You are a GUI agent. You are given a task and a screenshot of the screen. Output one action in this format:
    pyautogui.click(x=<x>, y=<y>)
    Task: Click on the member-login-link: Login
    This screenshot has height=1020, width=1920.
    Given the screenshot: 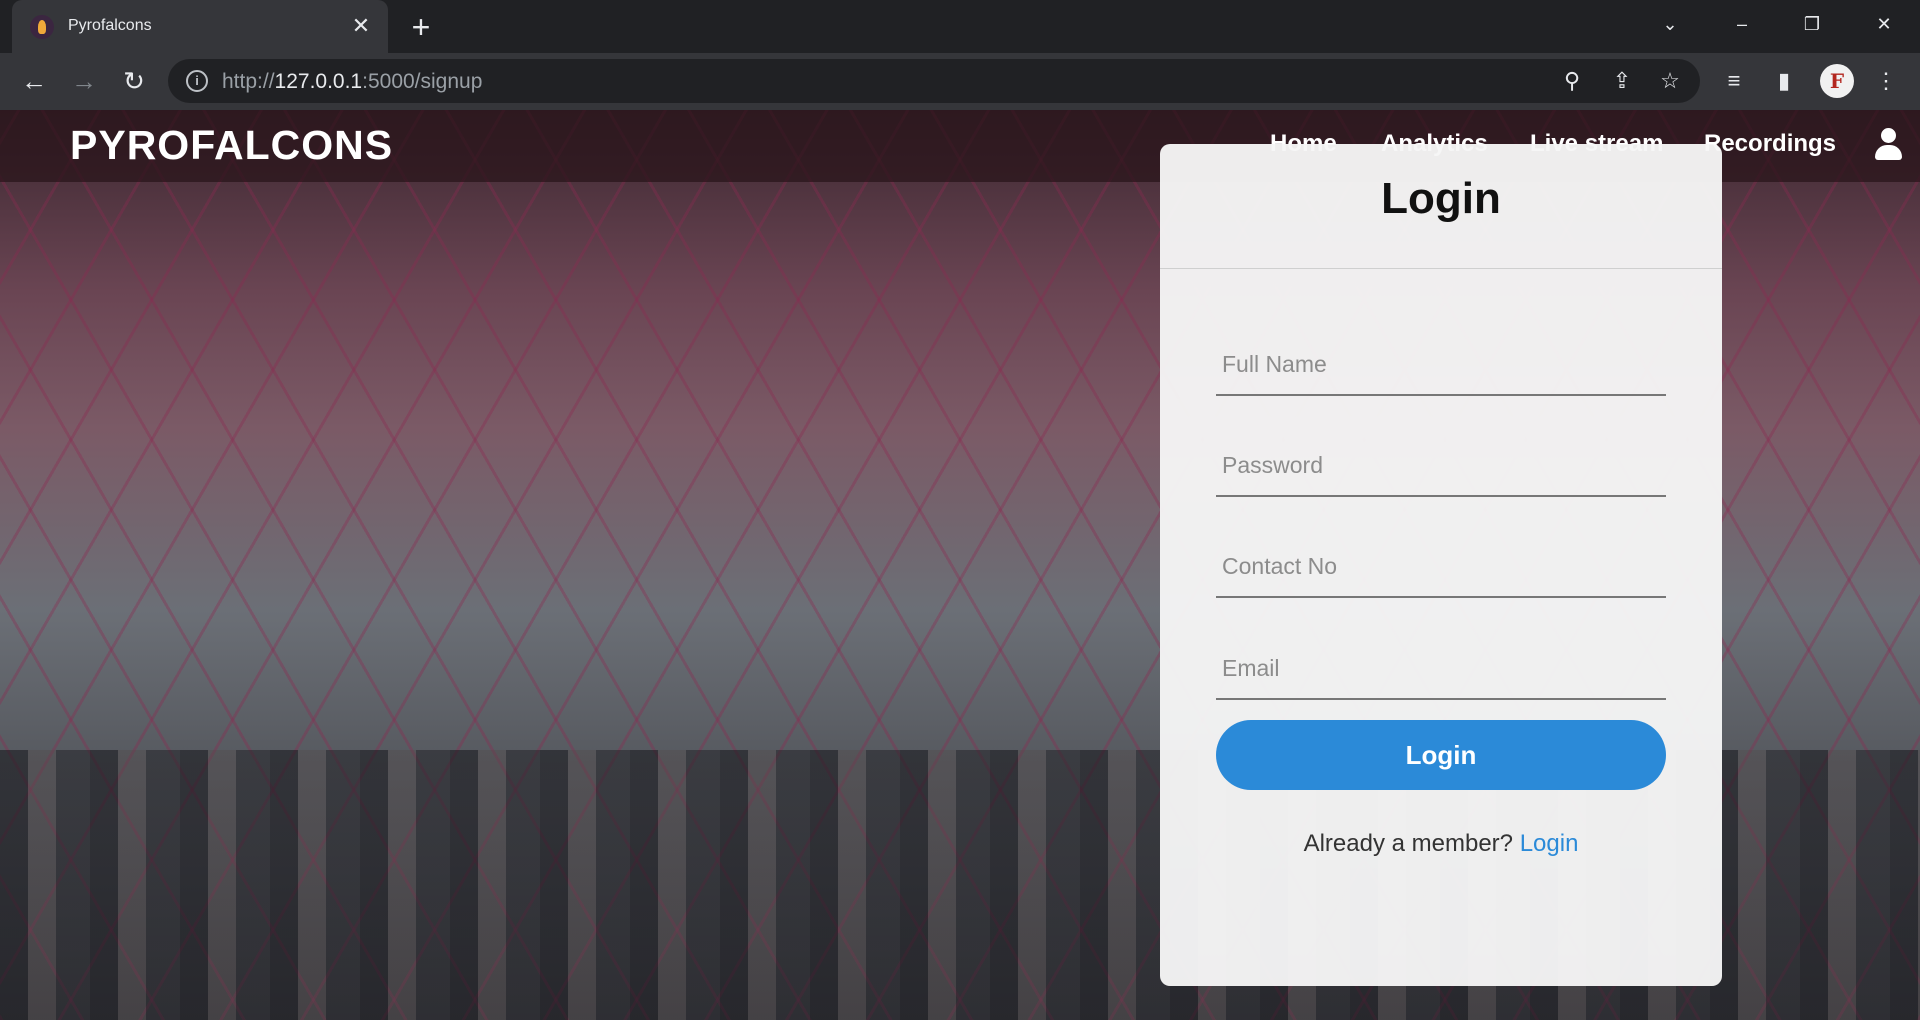 What is the action you would take?
    pyautogui.click(x=1549, y=843)
    